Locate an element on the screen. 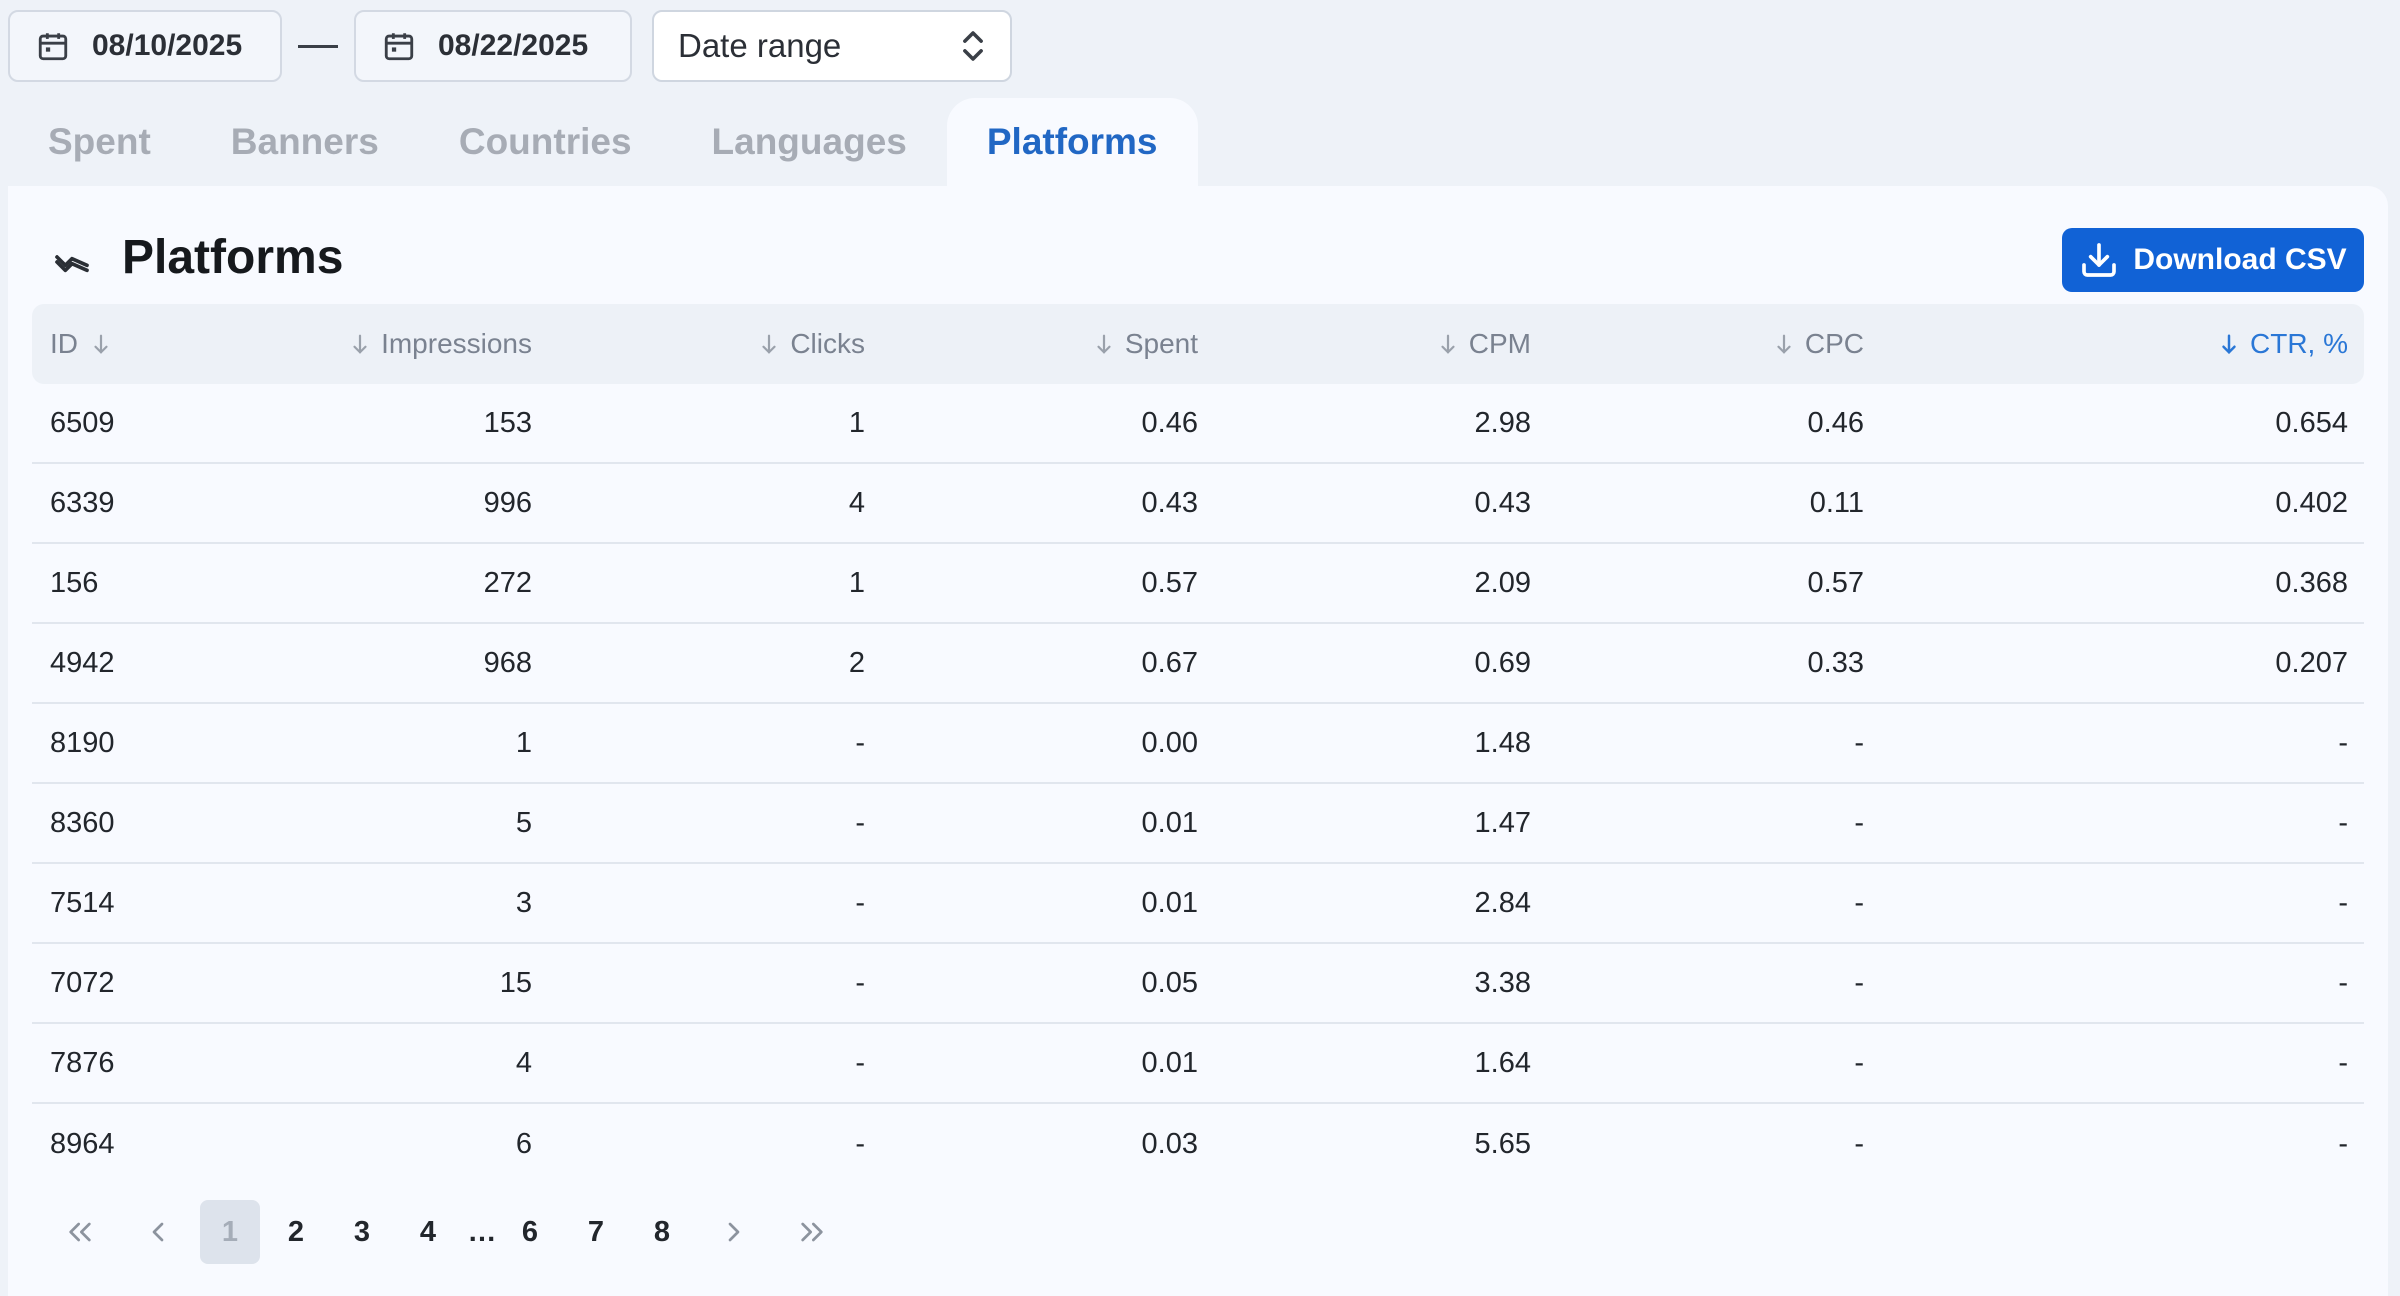 Image resolution: width=2400 pixels, height=1296 pixels. last-page-button is located at coordinates (812, 1232).